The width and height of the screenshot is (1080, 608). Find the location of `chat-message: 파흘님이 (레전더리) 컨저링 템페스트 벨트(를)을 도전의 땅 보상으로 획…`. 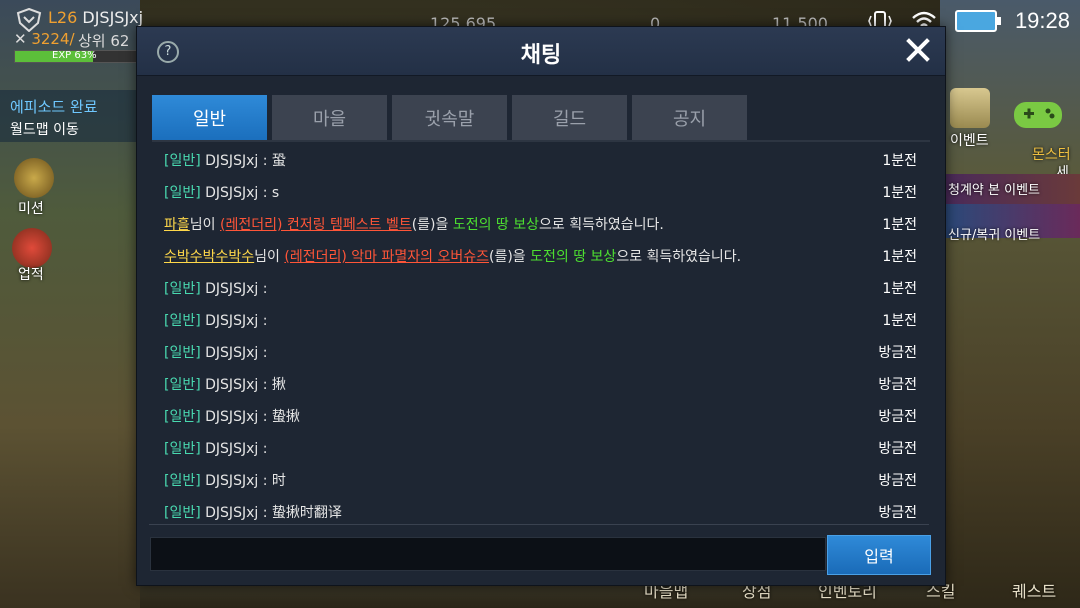

chat-message: 파흘님이 (레전더리) 컨저링 템페스트 벨트(를)을 도전의 땅 보상으로 획… is located at coordinates (414, 224).